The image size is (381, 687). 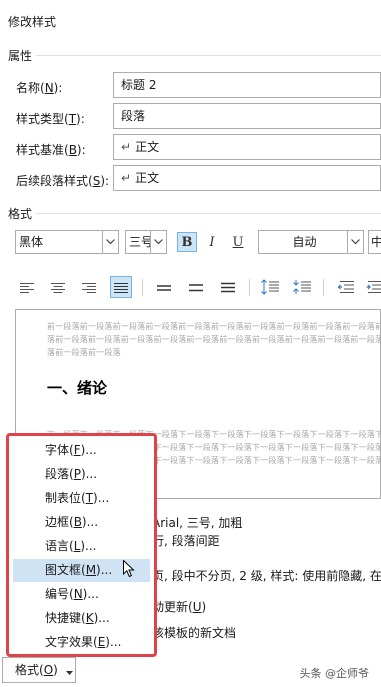 What do you see at coordinates (32, 22) in the screenshot?
I see `dialog-title: 修改样式` at bounding box center [32, 22].